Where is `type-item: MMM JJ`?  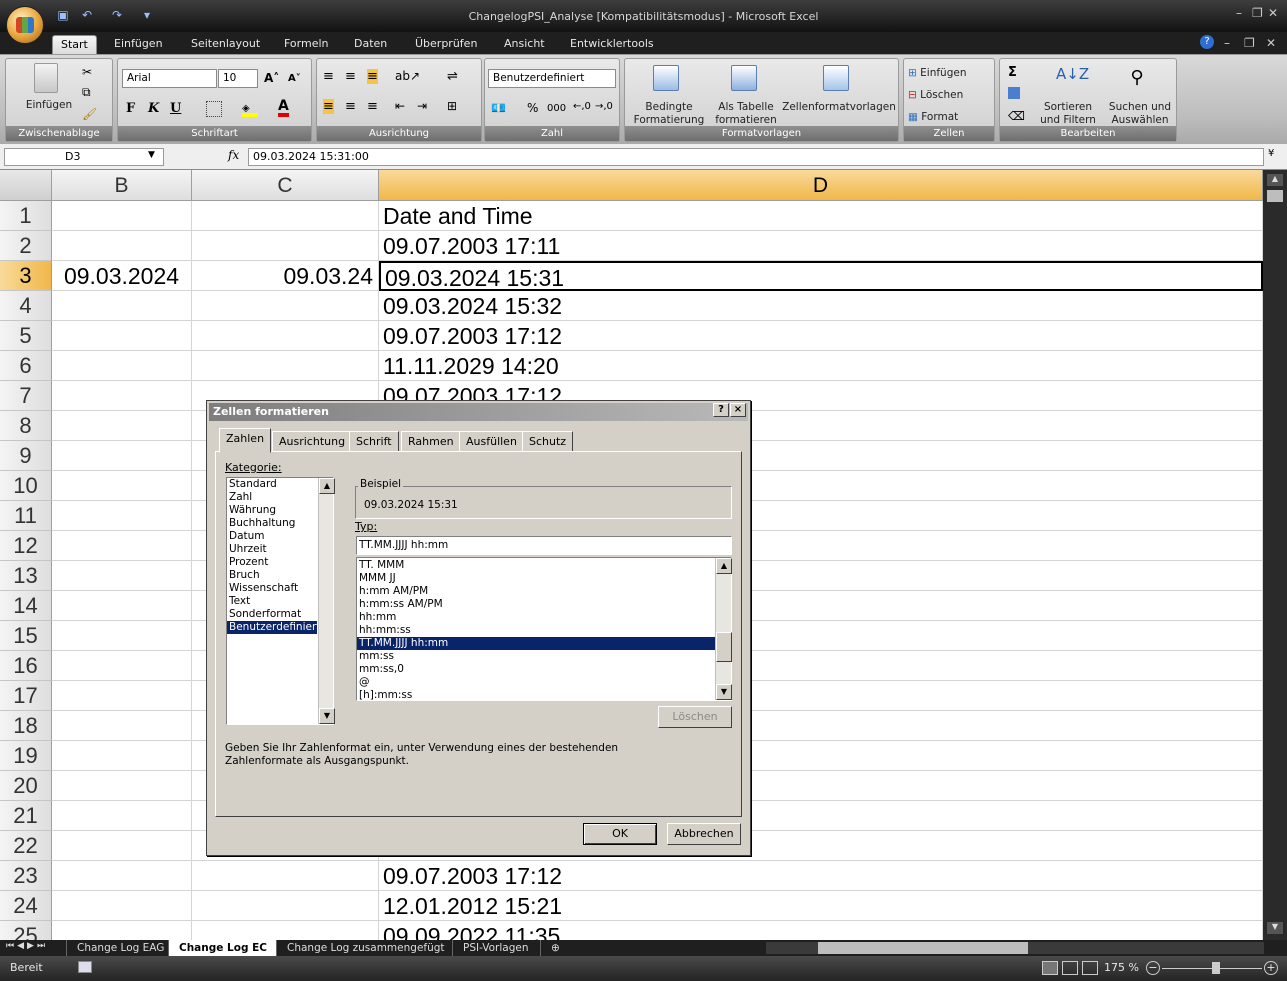 type-item: MMM JJ is located at coordinates (536, 578).